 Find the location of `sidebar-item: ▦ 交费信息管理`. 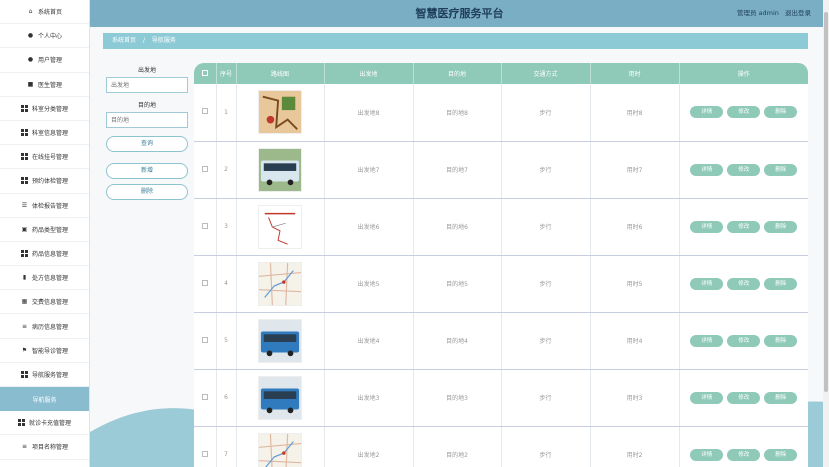

sidebar-item: ▦ 交费信息管理 is located at coordinates (44, 302).